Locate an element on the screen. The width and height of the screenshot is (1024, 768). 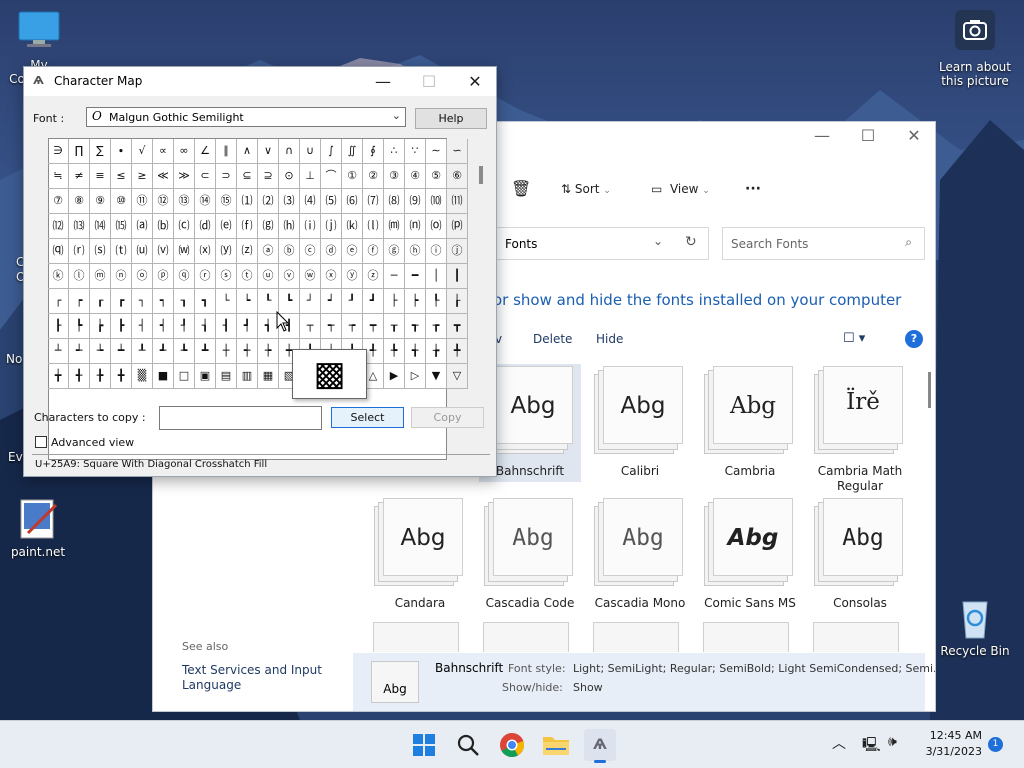
char-cell: ⓟ is located at coordinates (163, 276).